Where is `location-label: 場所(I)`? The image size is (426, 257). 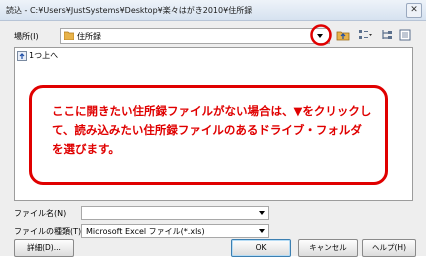
location-label: 場所(I) is located at coordinates (26, 36).